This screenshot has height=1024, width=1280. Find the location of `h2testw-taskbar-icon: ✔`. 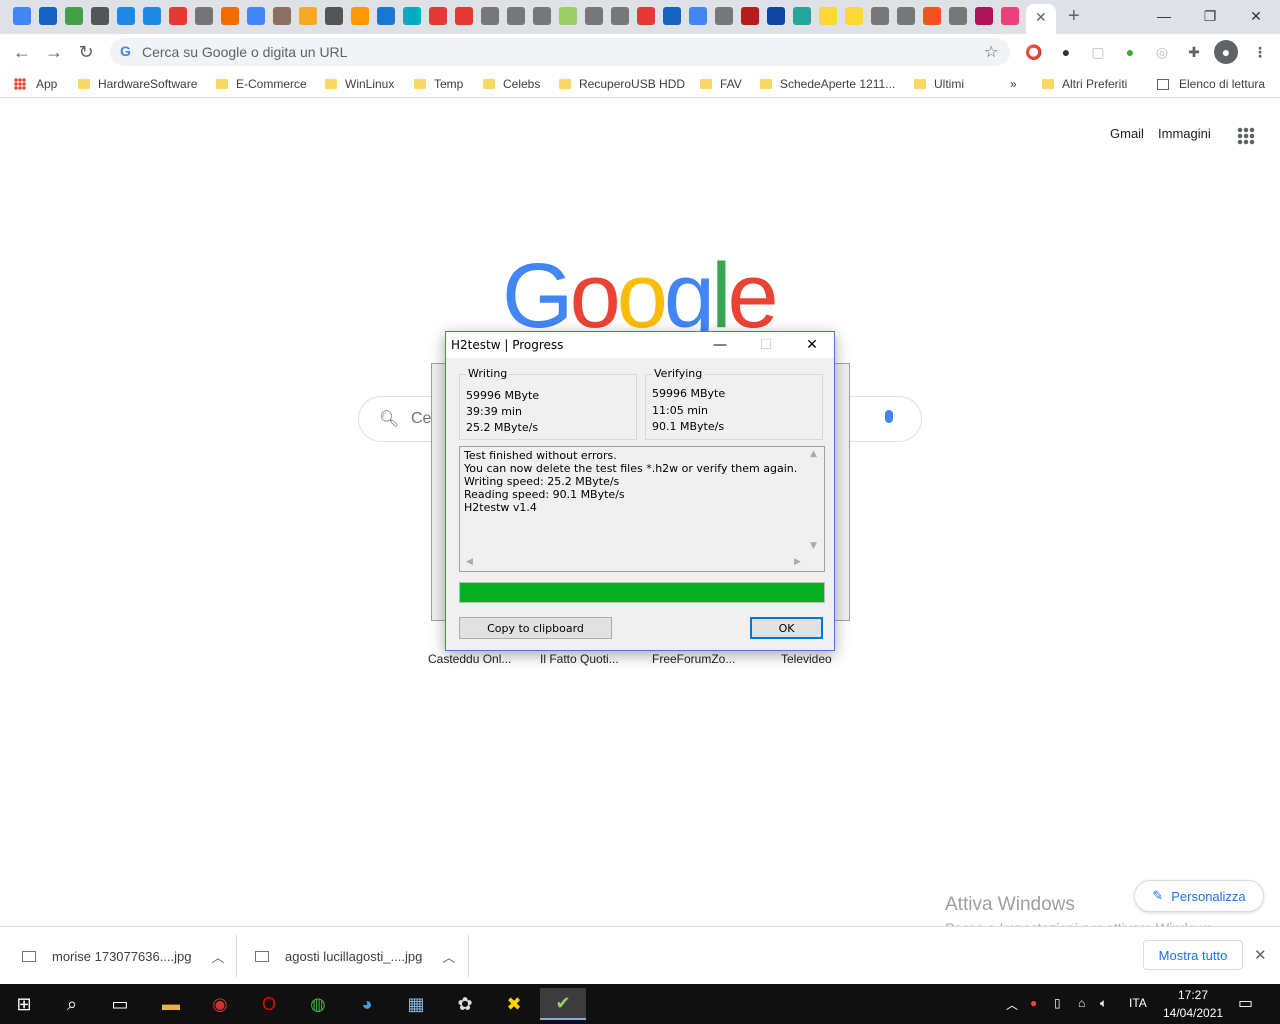

h2testw-taskbar-icon: ✔ is located at coordinates (563, 1004).